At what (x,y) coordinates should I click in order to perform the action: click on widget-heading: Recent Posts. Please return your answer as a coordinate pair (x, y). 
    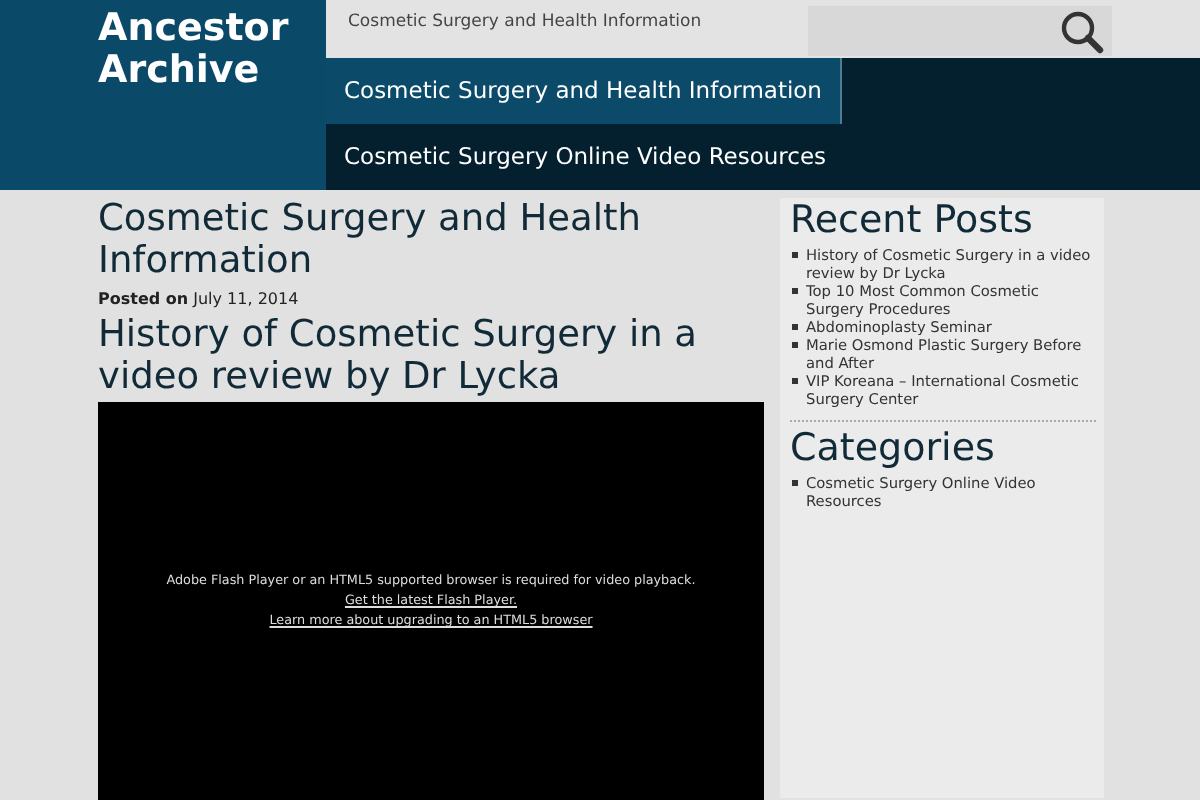
    Looking at the image, I should click on (912, 220).